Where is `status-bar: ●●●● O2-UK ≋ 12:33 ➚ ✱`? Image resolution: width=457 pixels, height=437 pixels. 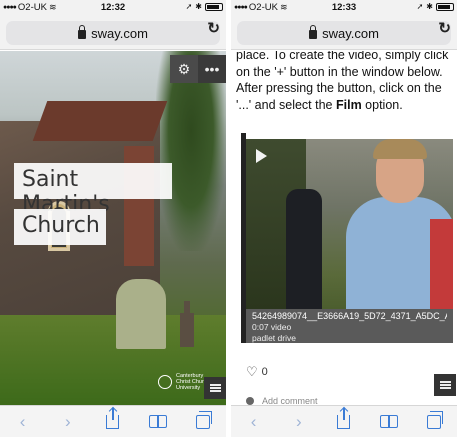
status-bar: ●●●● O2-UK ≋ 12:33 ➚ ✱ is located at coordinates (344, 8).